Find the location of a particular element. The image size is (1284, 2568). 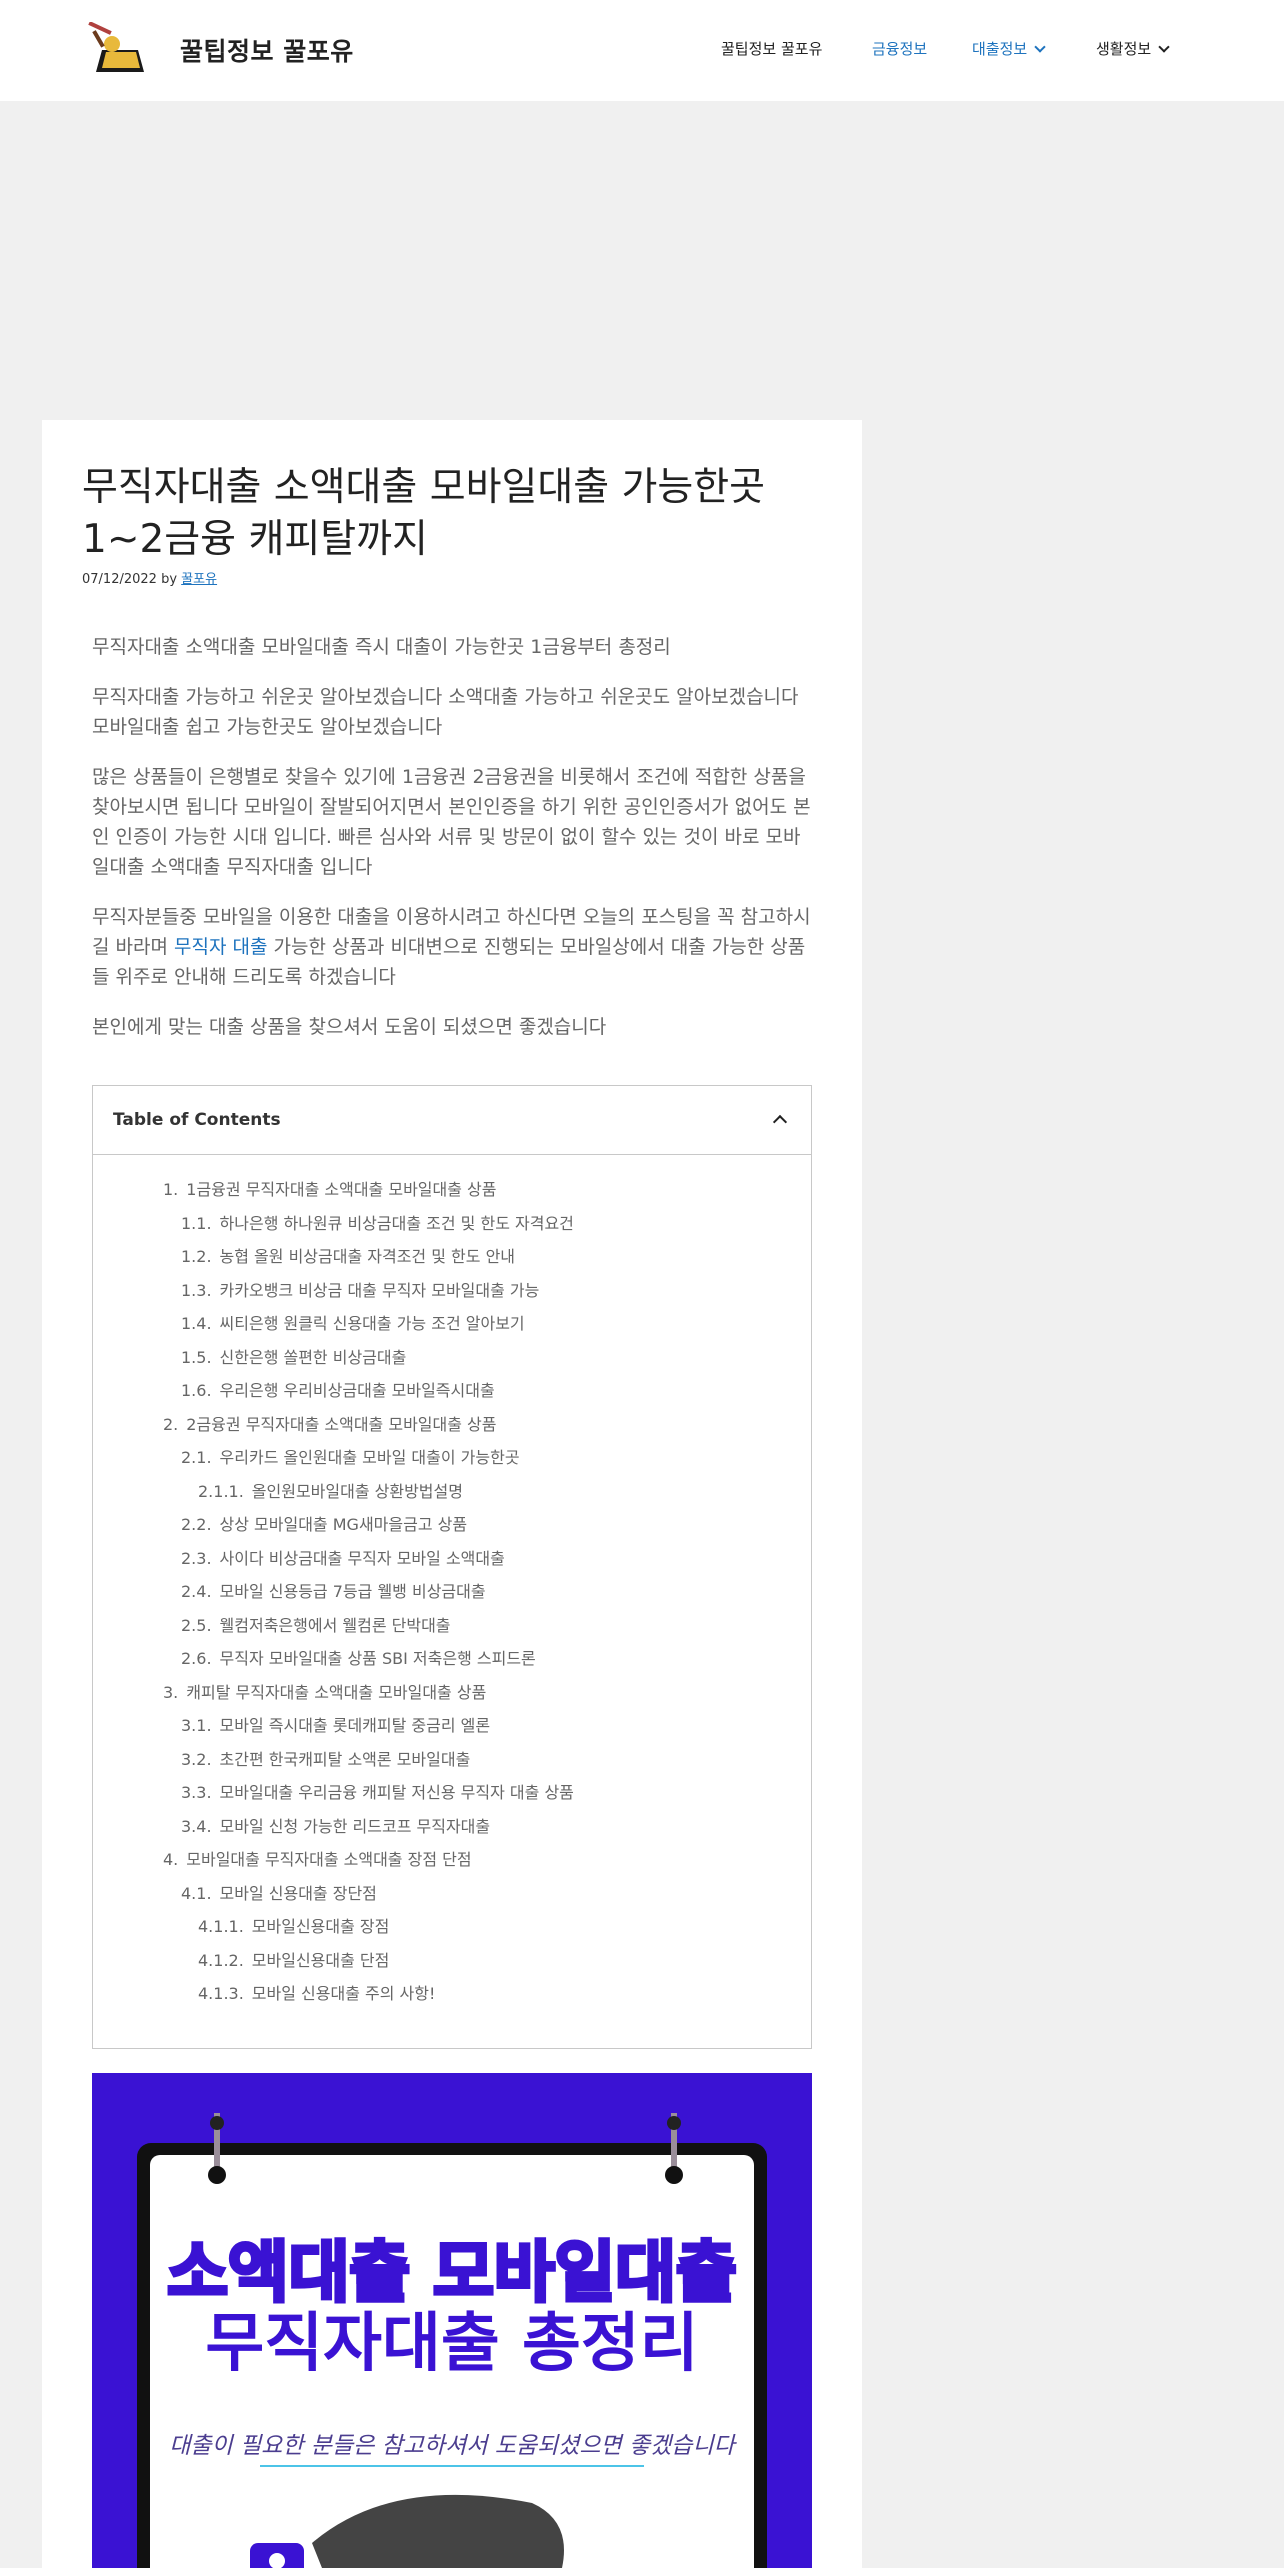

loan-link: 무직자 대출 is located at coordinates (220, 947).